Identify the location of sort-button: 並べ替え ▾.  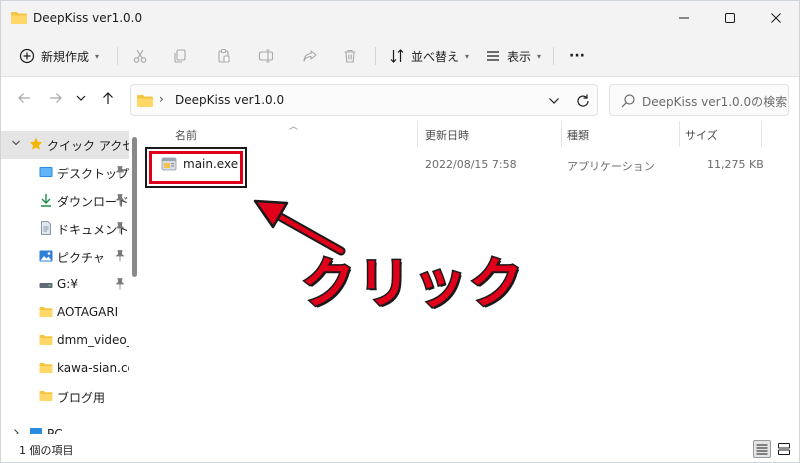
(429, 56).